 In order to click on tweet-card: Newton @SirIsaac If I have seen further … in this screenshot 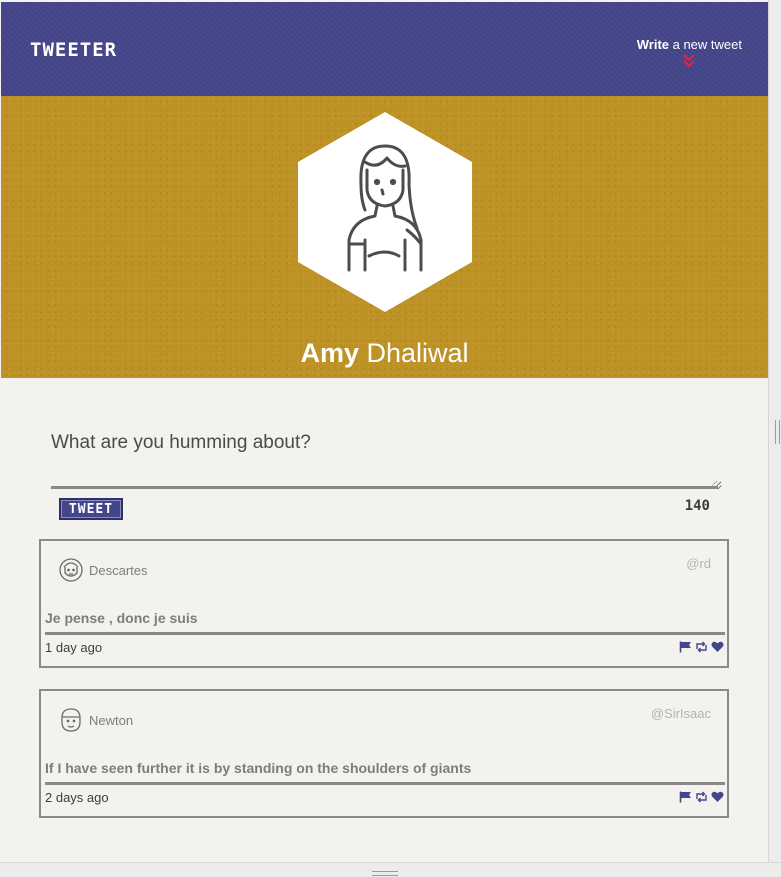, I will do `click(384, 753)`.